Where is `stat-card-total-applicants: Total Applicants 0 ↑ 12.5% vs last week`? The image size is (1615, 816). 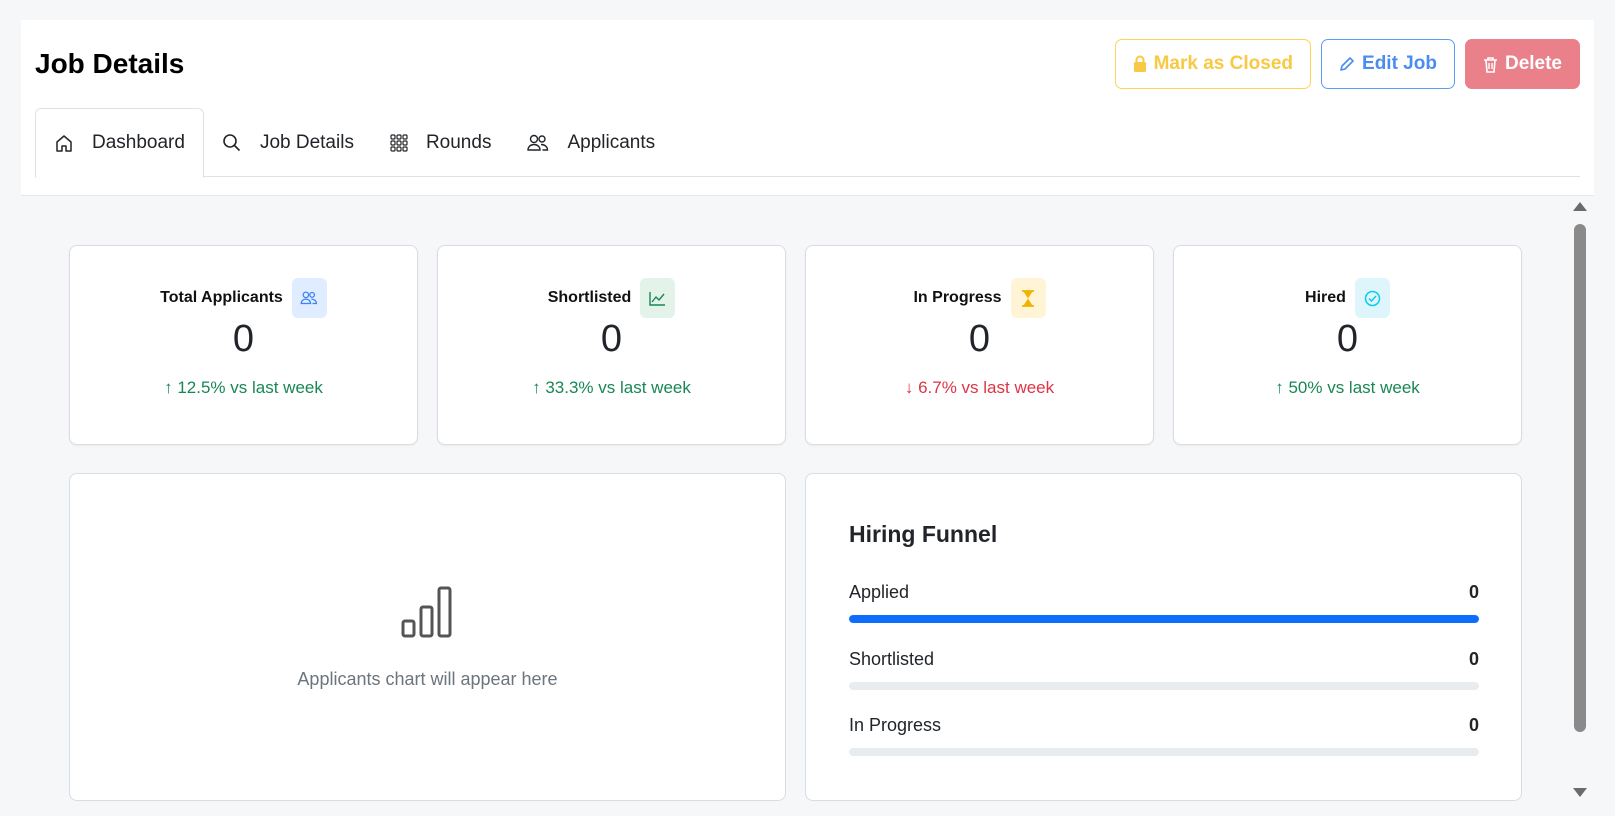 stat-card-total-applicants: Total Applicants 0 ↑ 12.5% vs last week is located at coordinates (243, 345).